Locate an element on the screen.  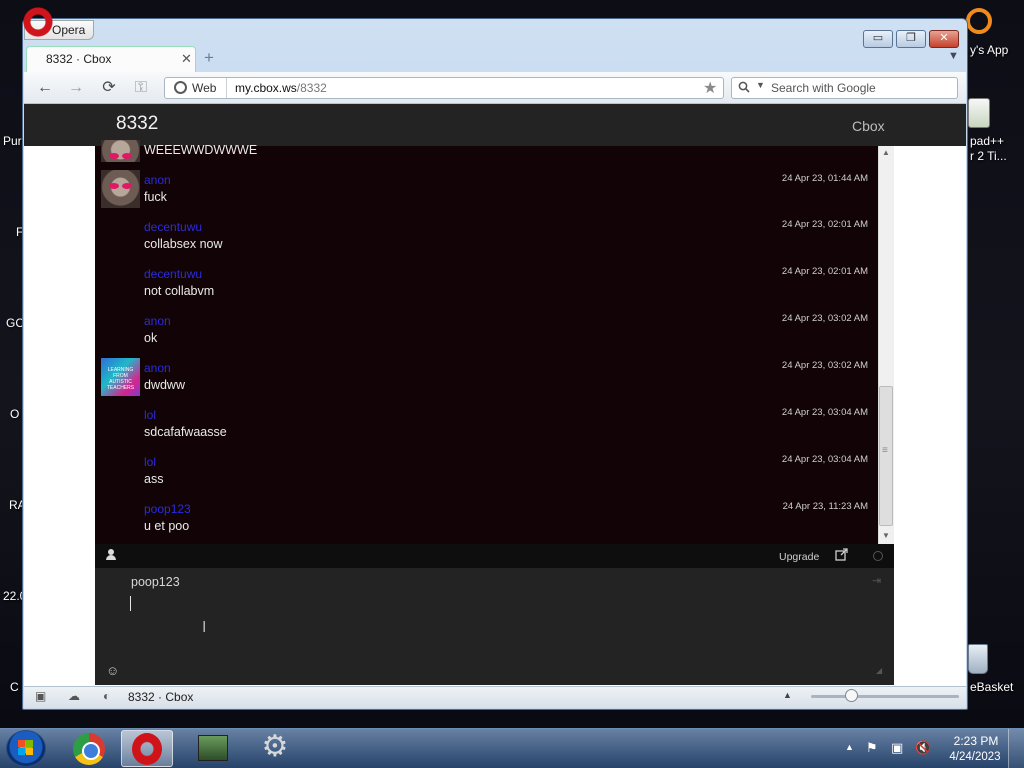
message-text: u et poo is located at coordinates (167, 526).